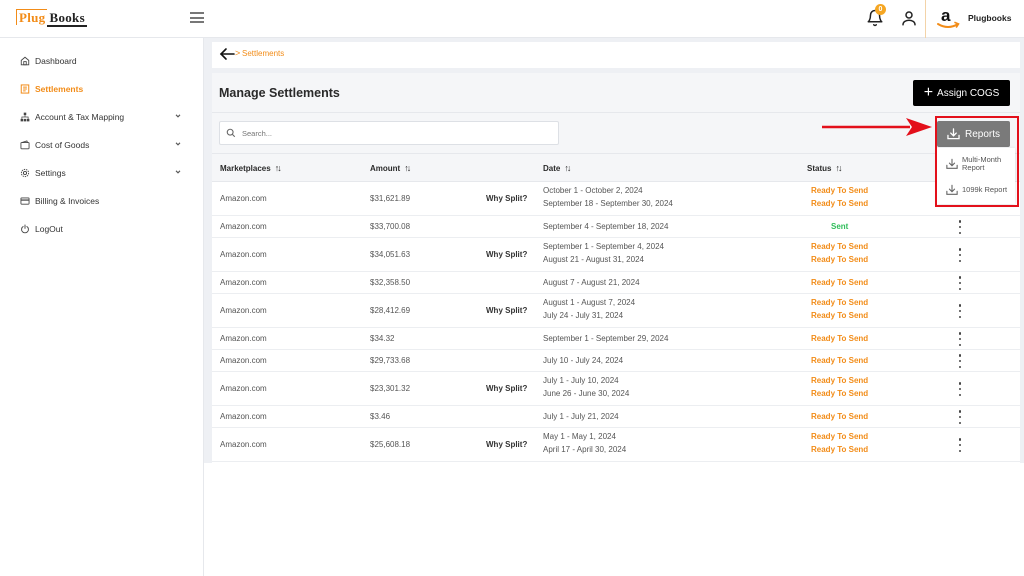  Describe the element at coordinates (25, 201) in the screenshot. I see `credit-card-icon` at that location.